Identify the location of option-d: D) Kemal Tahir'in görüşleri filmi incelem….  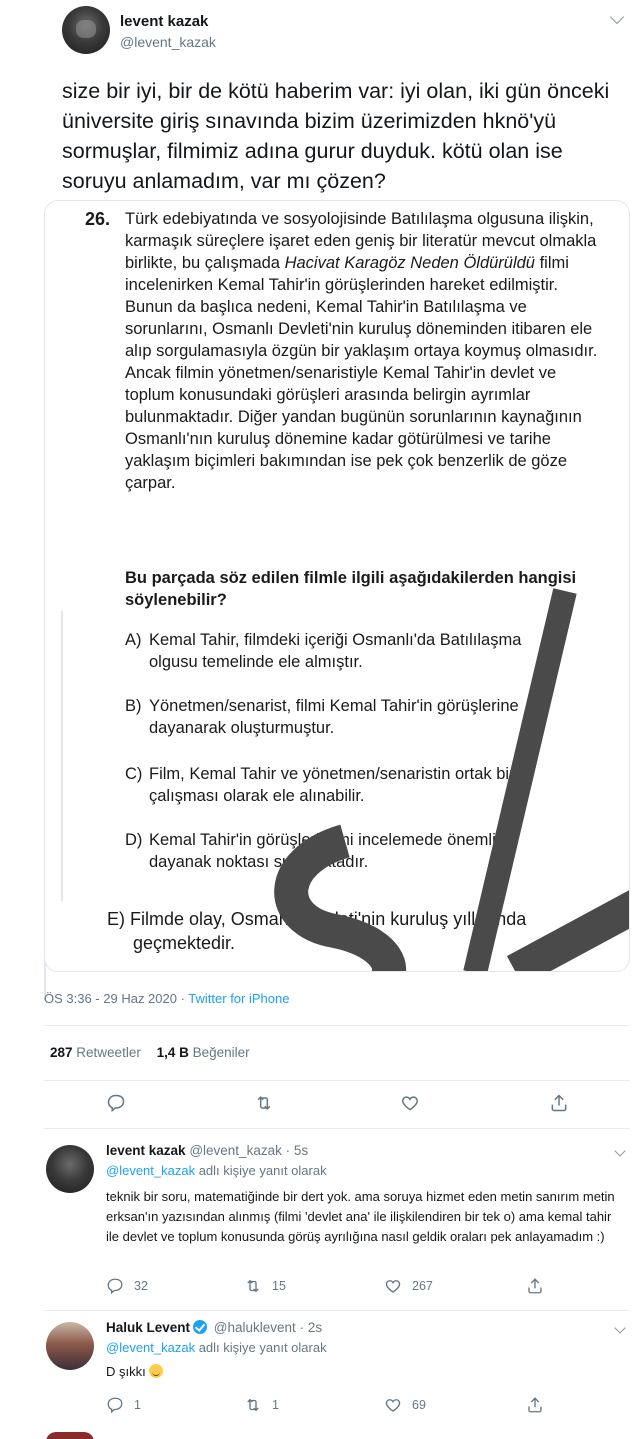
(375, 851).